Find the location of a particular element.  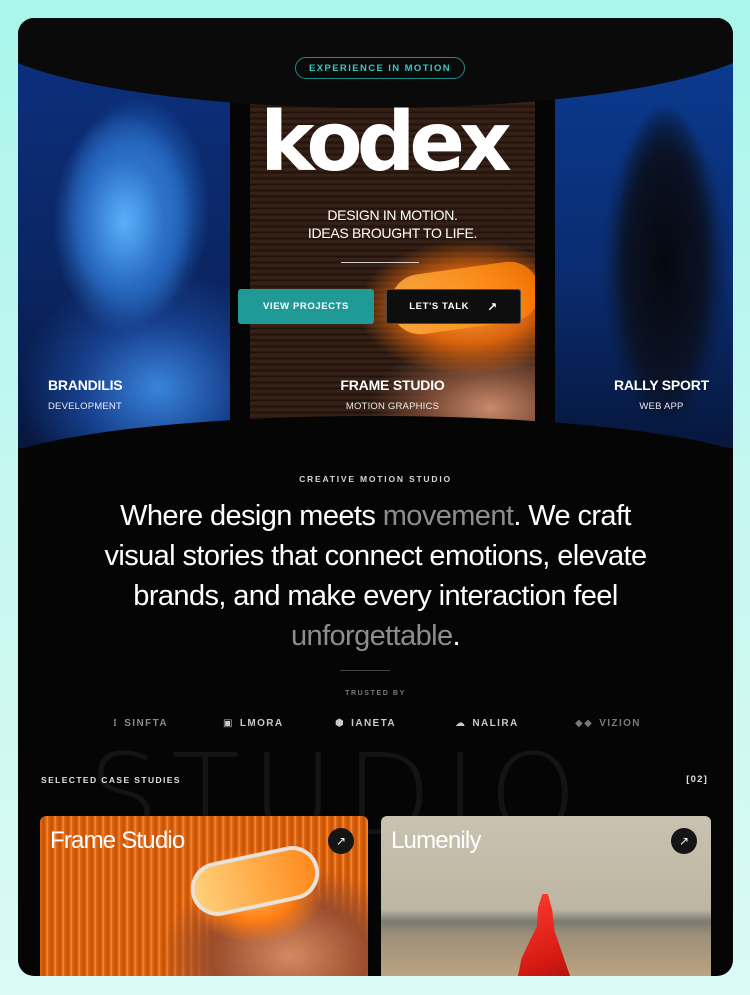

lmora-mark-icon: ▣ is located at coordinates (228, 723).